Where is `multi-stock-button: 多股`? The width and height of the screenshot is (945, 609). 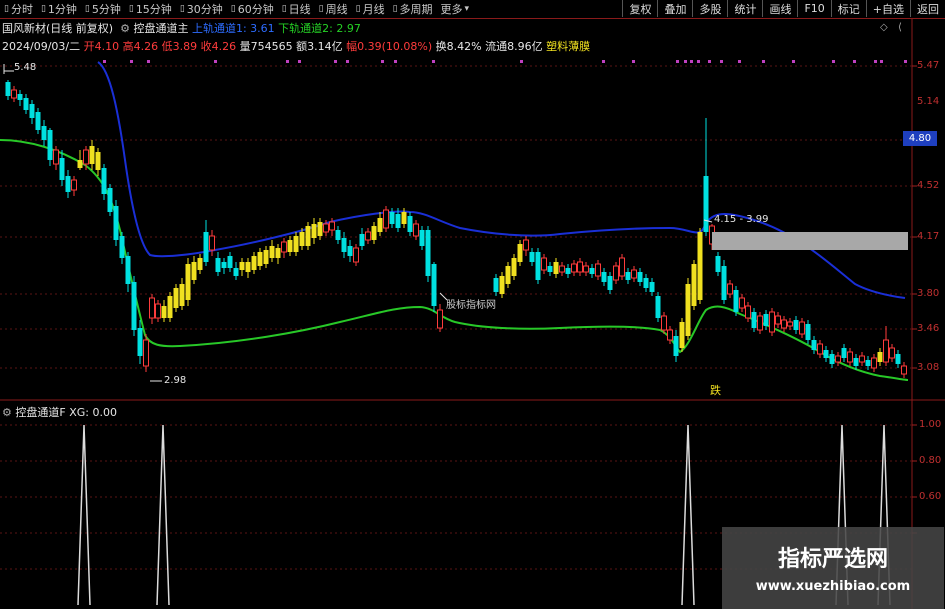 multi-stock-button: 多股 is located at coordinates (709, 8).